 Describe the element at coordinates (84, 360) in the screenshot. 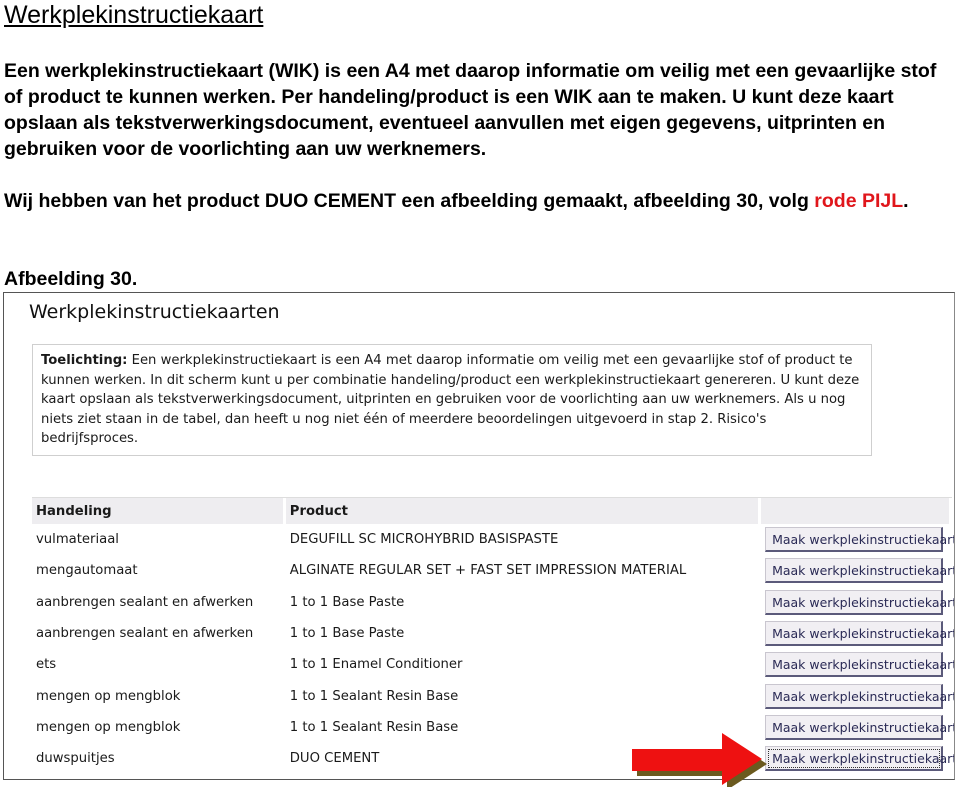

I see `explanation-label: Toelichting:` at that location.